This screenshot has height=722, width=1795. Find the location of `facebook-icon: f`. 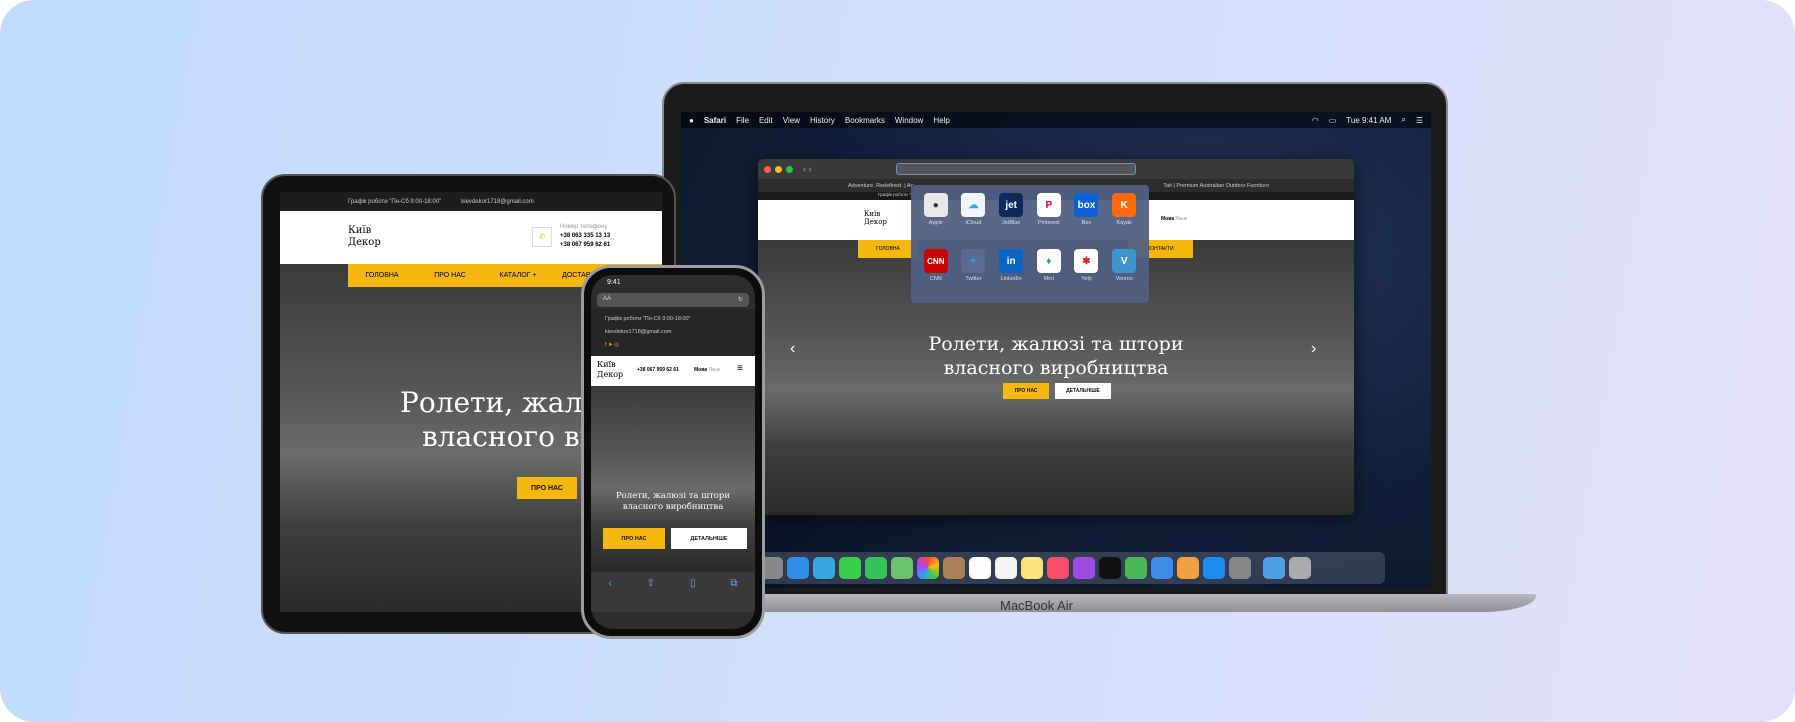

facebook-icon: f is located at coordinates (606, 345).